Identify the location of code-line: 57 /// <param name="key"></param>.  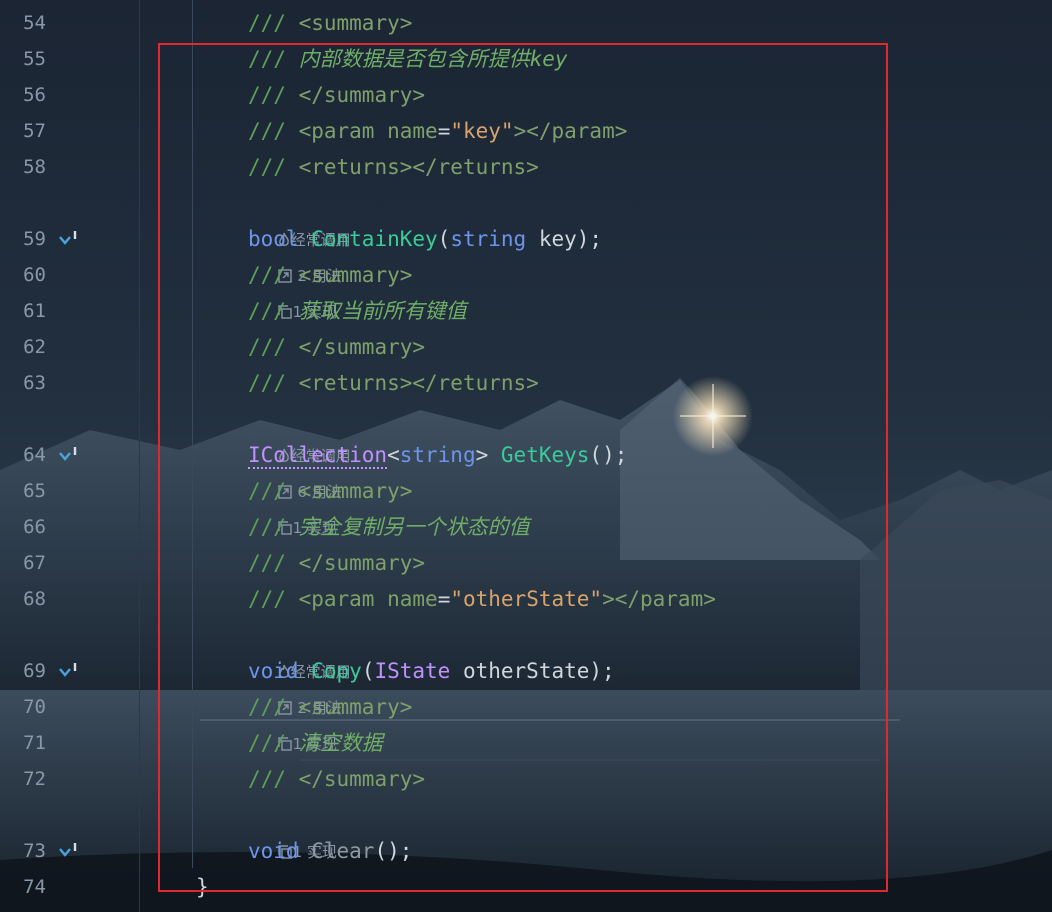
(526, 131).